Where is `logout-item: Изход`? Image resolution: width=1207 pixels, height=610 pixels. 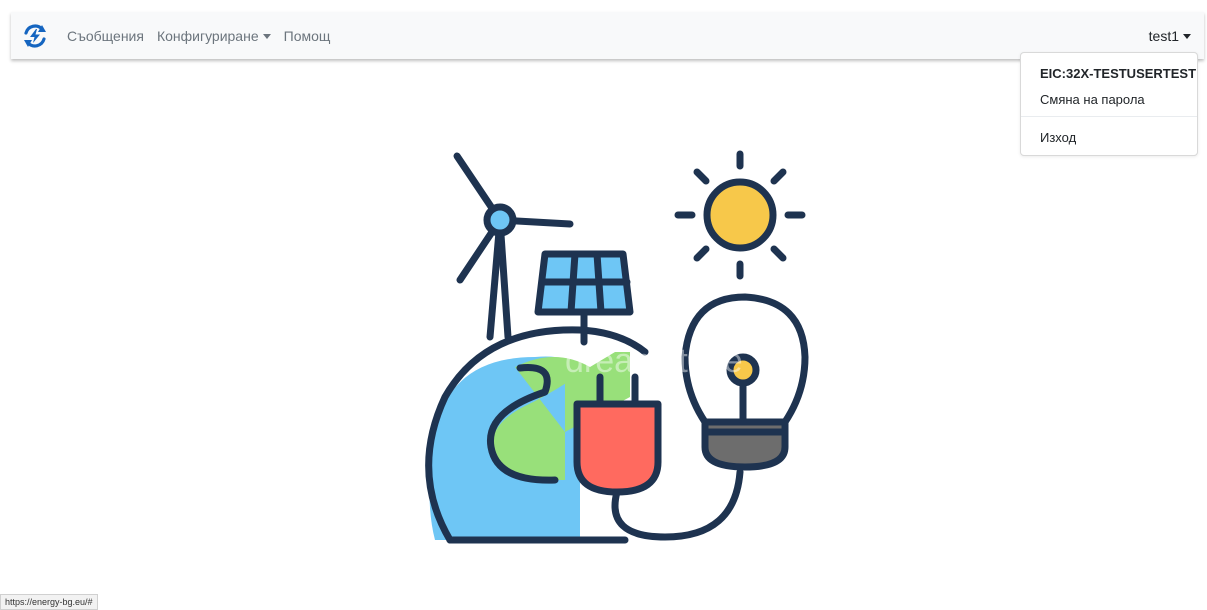 logout-item: Изход is located at coordinates (1058, 137).